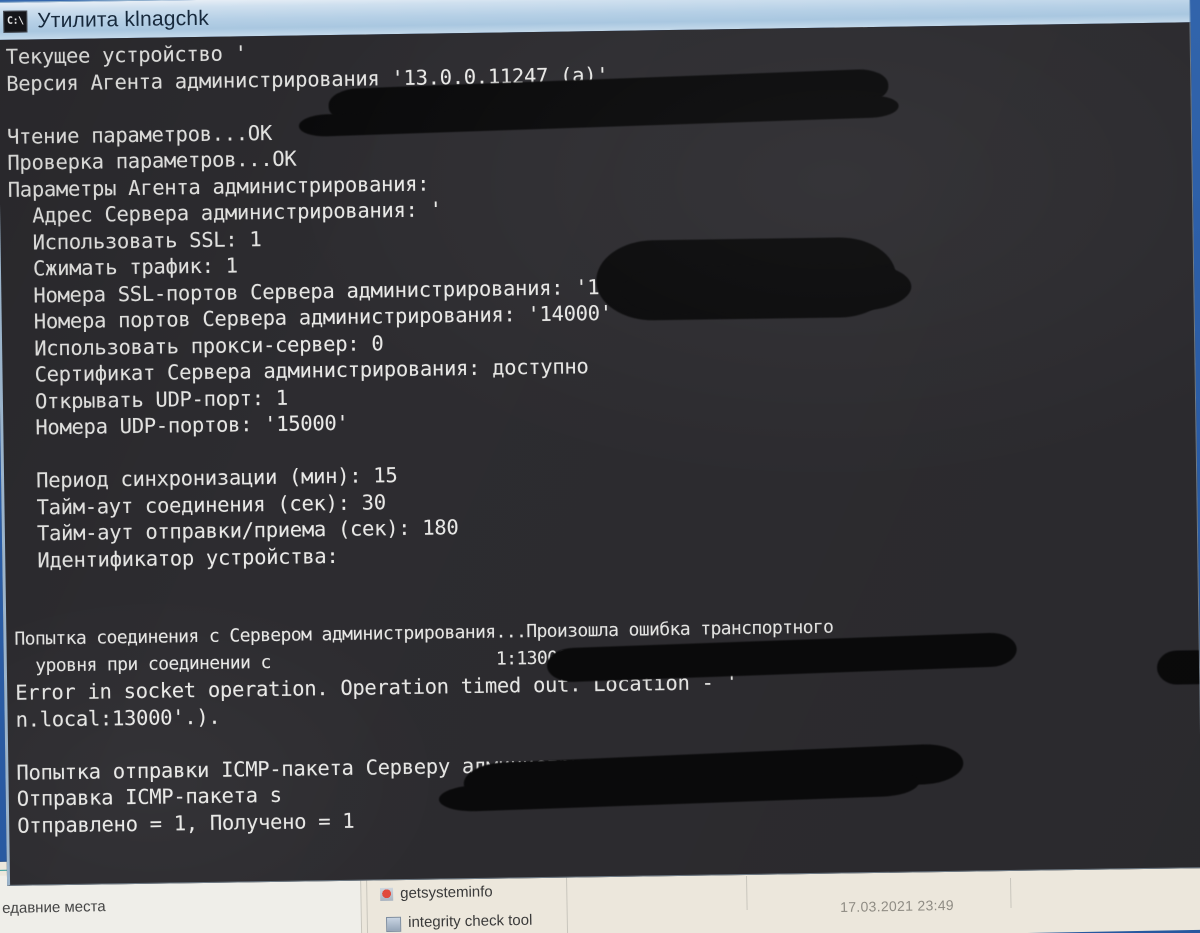 The width and height of the screenshot is (1200, 933). I want to click on list-item-getsysteminfo: getsysteminfo, so click(446, 892).